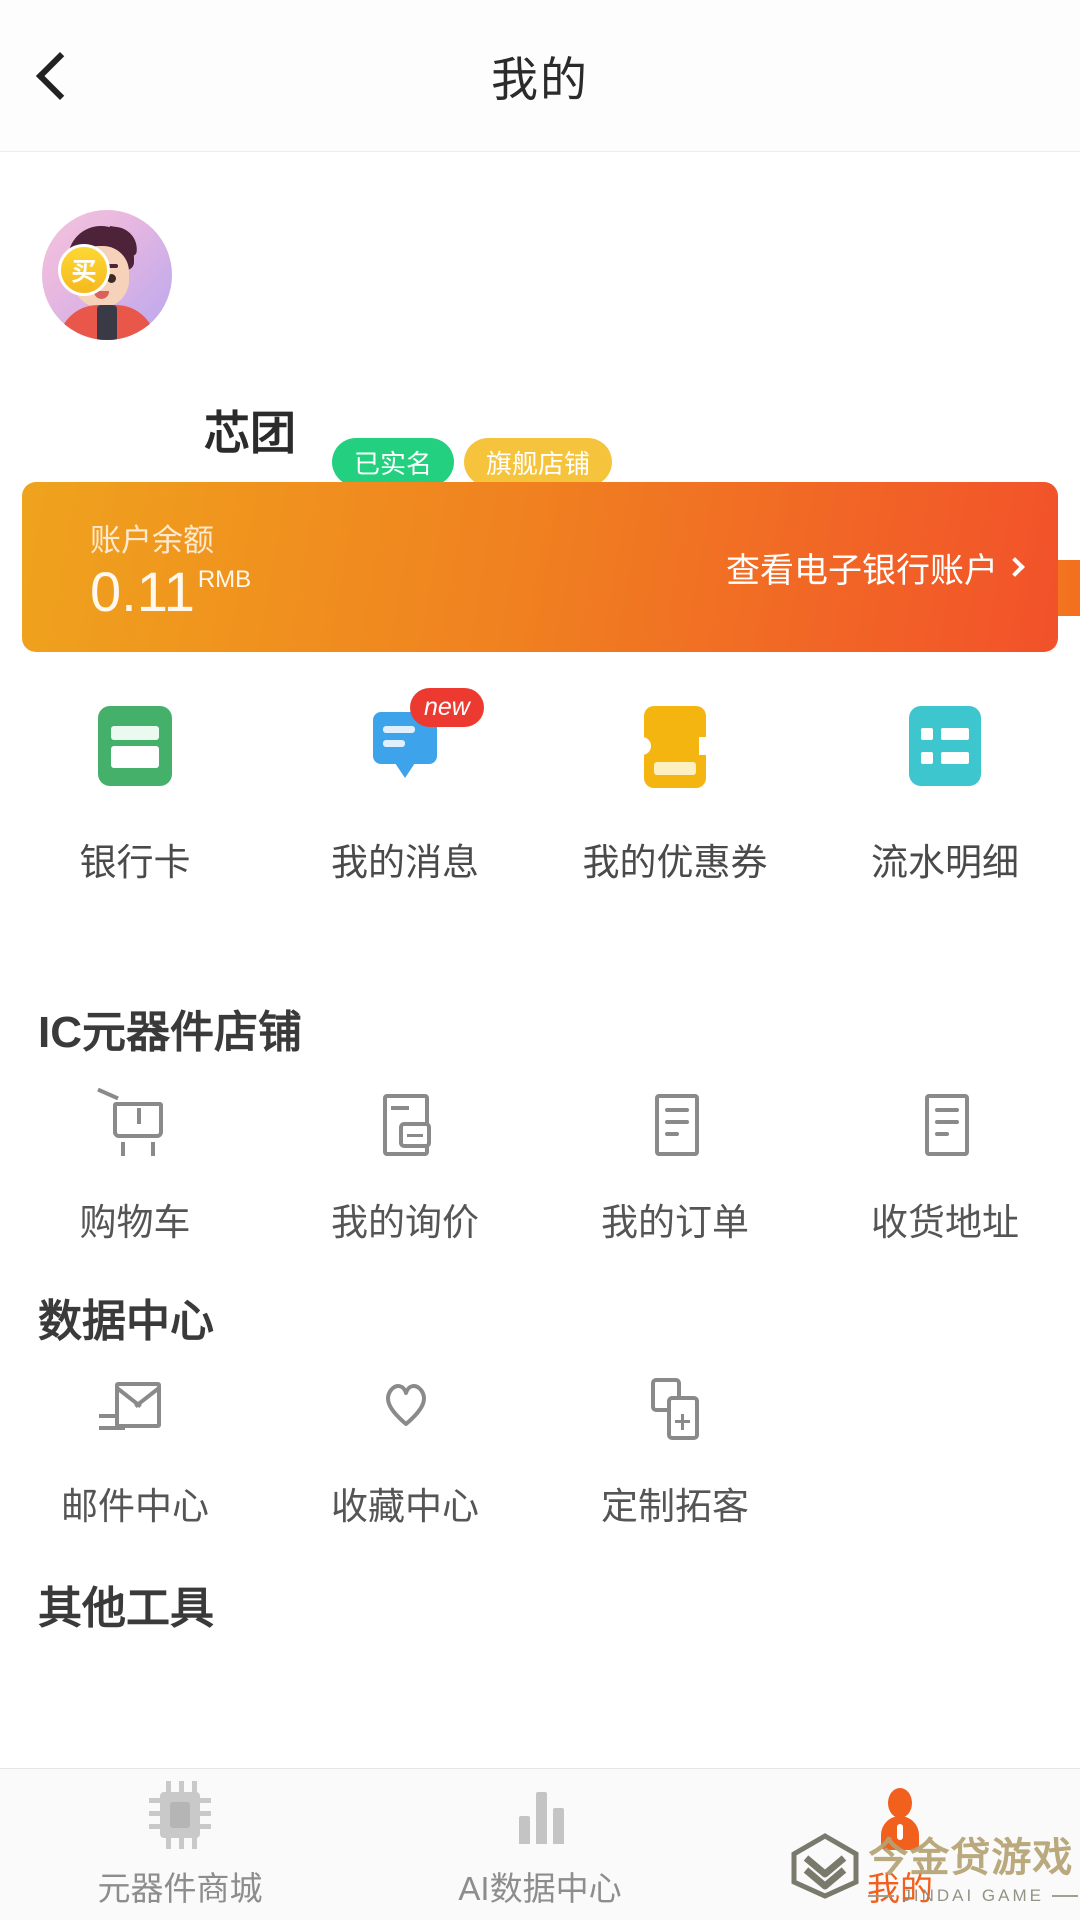 This screenshot has height=1920, width=1080. What do you see at coordinates (1015, 567) in the screenshot?
I see `chevron-right-icon` at bounding box center [1015, 567].